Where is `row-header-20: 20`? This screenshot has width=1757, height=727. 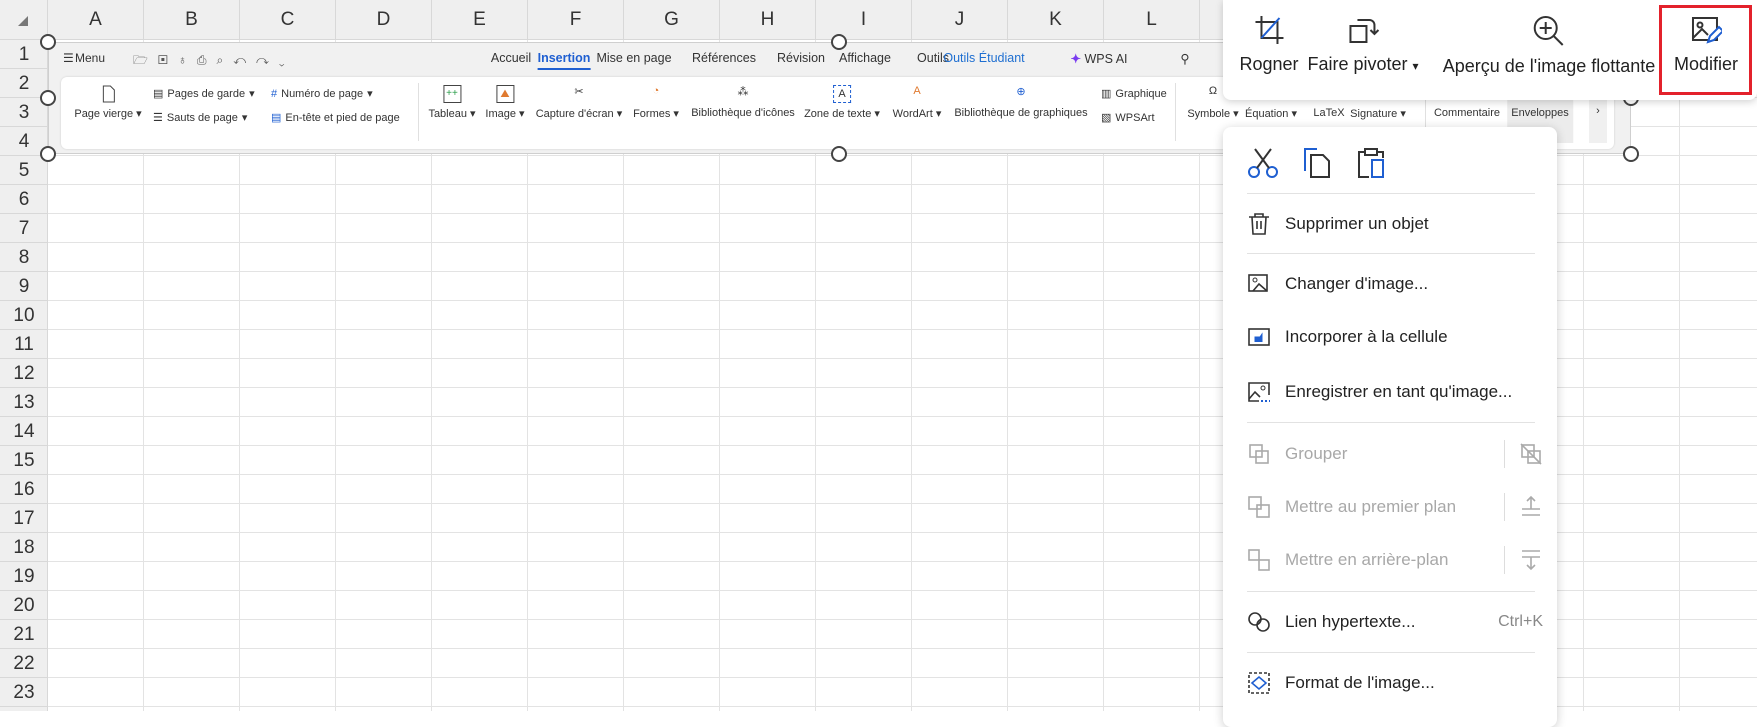 row-header-20: 20 is located at coordinates (24, 605).